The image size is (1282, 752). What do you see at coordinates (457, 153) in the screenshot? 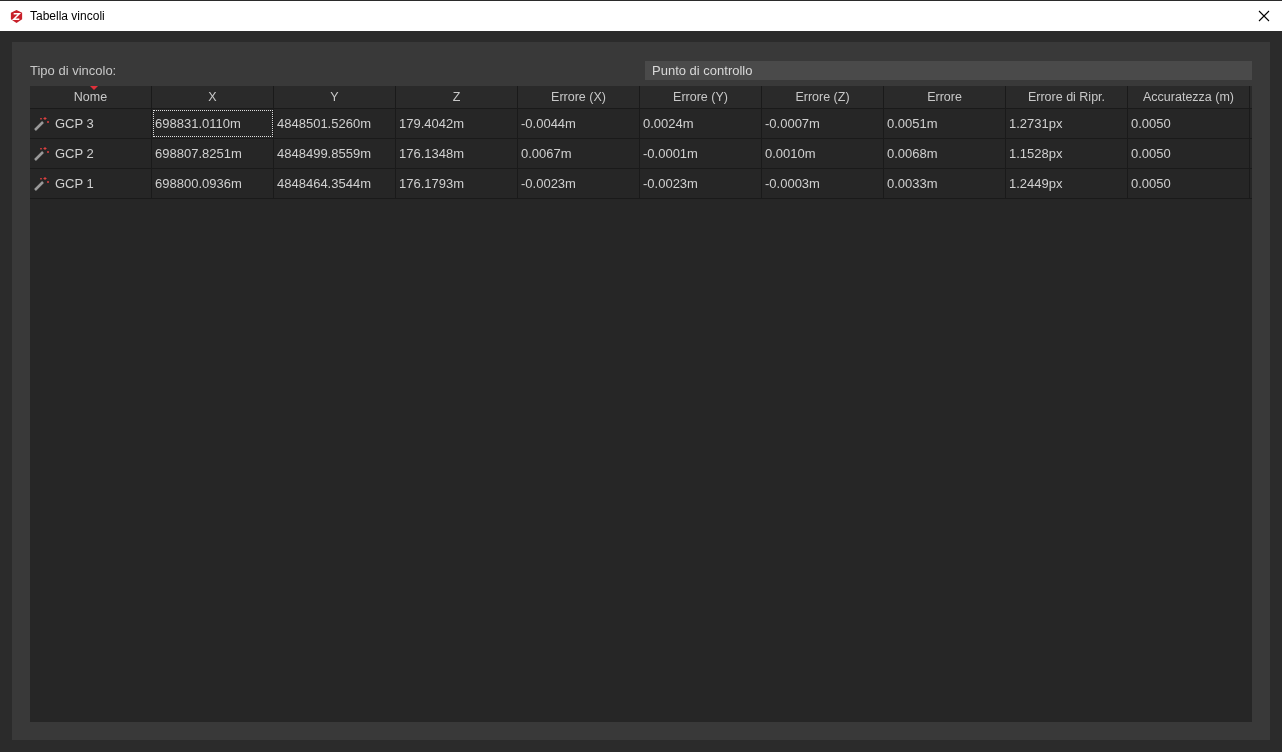
I see `table-cell: 176.1348m` at bounding box center [457, 153].